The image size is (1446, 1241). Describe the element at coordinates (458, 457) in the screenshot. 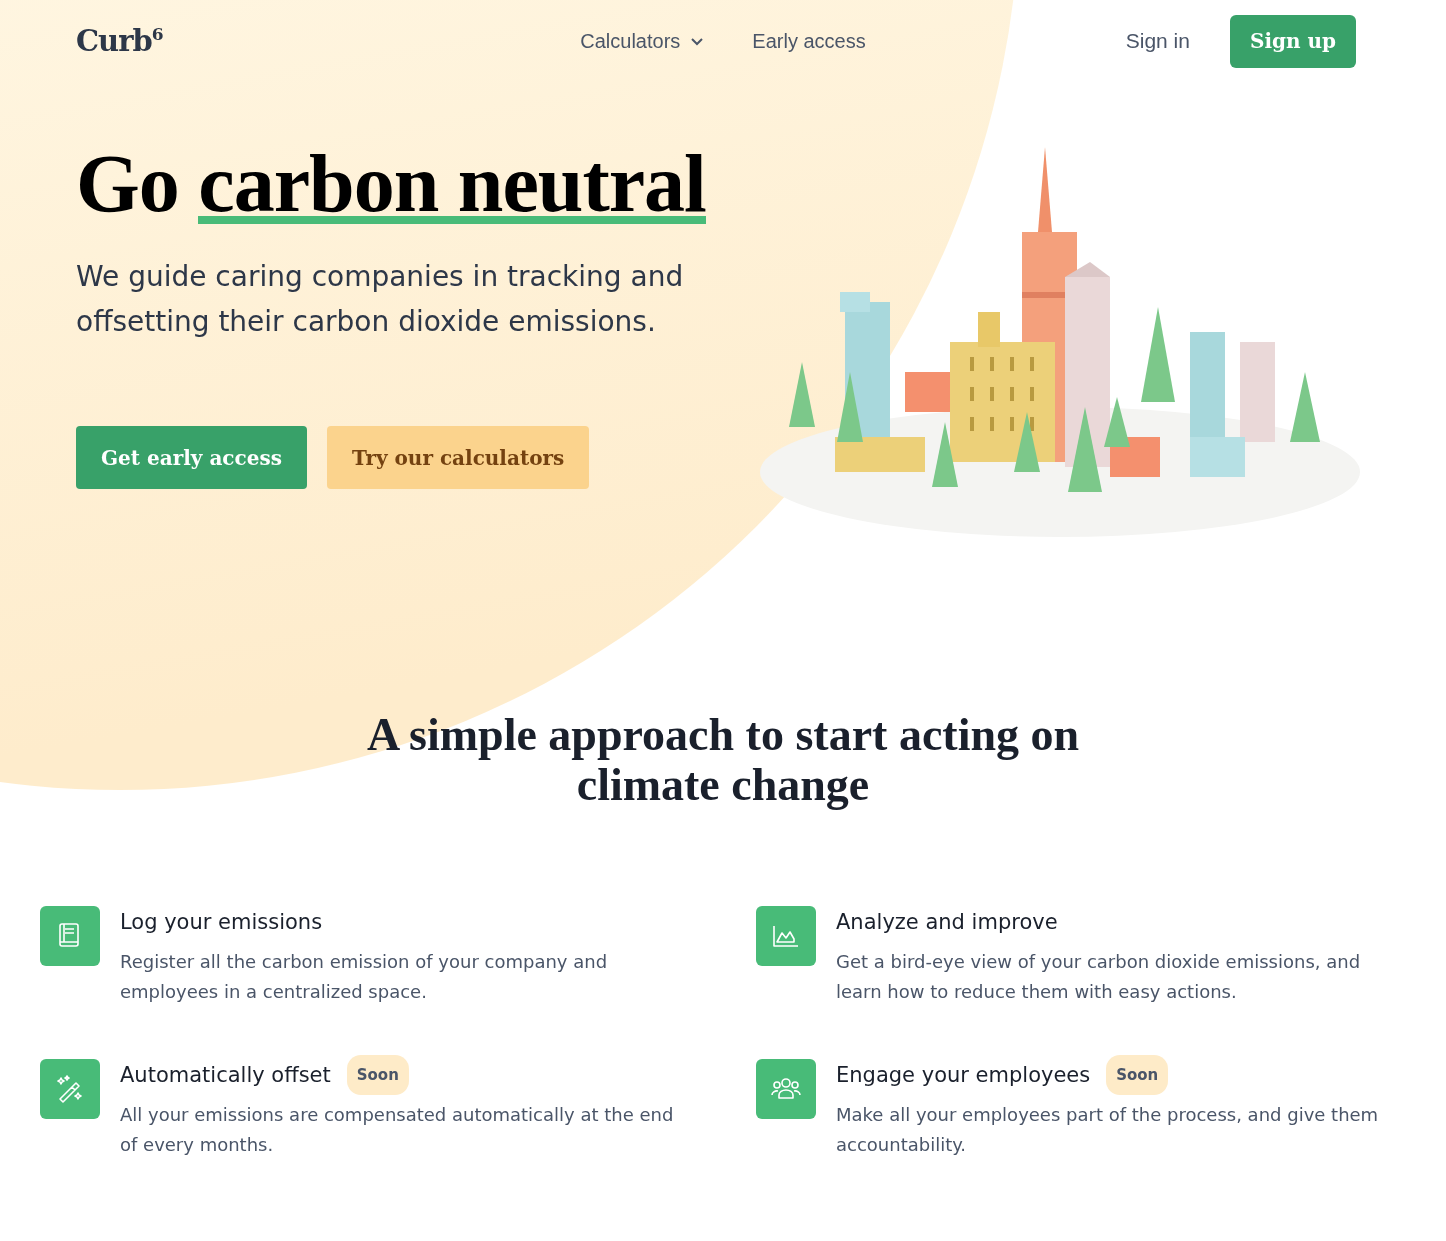

I see `calculators-button: Try our calculators` at that location.